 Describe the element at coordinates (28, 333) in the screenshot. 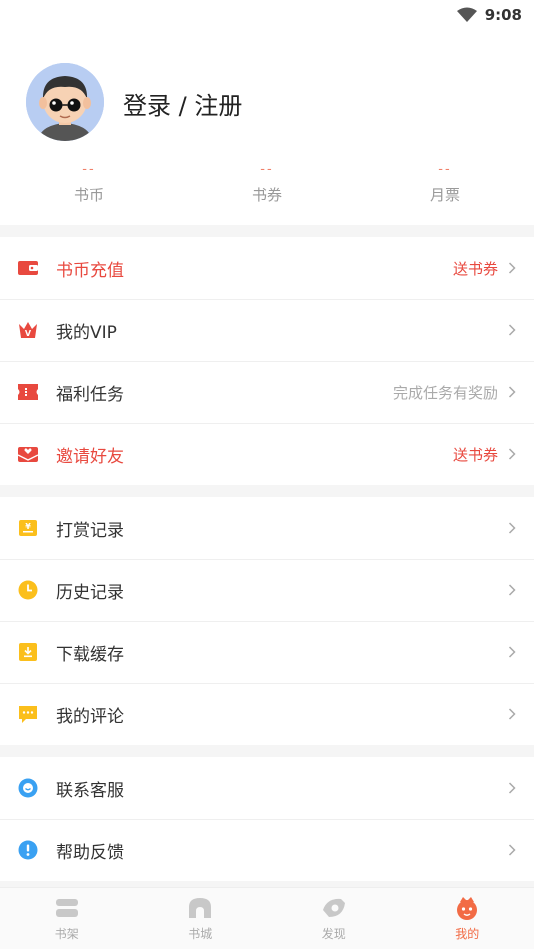

I see `svg-text: V` at that location.